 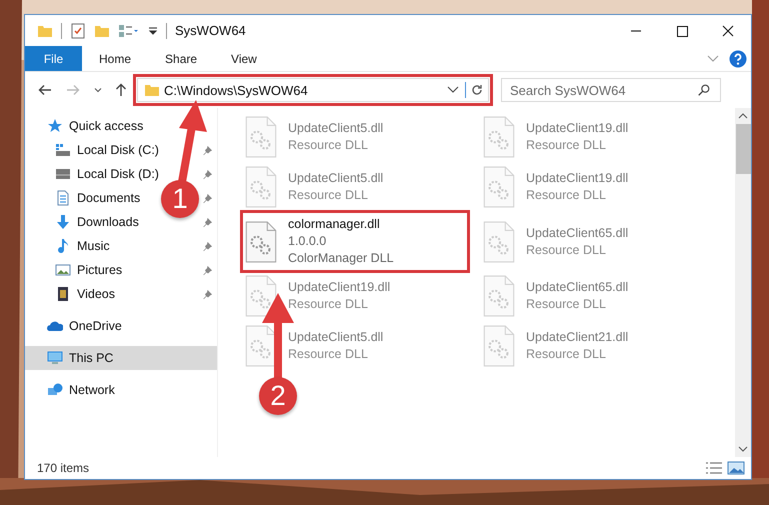 What do you see at coordinates (308, 241) in the screenshot?
I see `file-version: 1.0.0.0` at bounding box center [308, 241].